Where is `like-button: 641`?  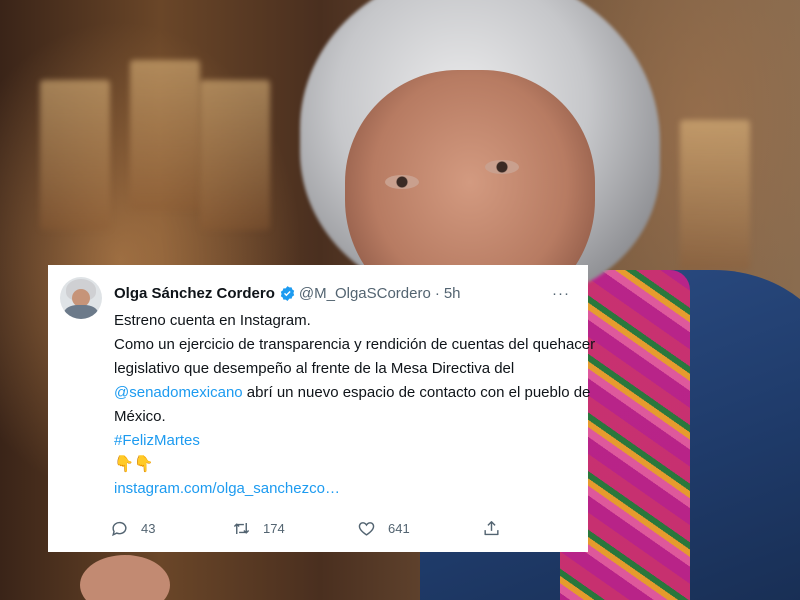 like-button: 641 is located at coordinates (383, 528).